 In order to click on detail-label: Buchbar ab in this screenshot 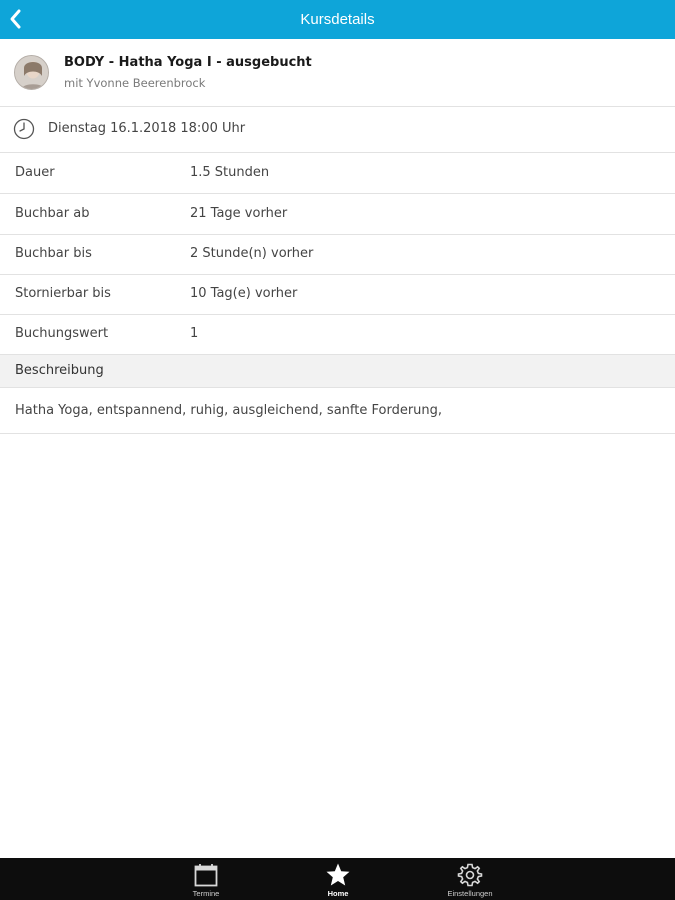, I will do `click(52, 213)`.